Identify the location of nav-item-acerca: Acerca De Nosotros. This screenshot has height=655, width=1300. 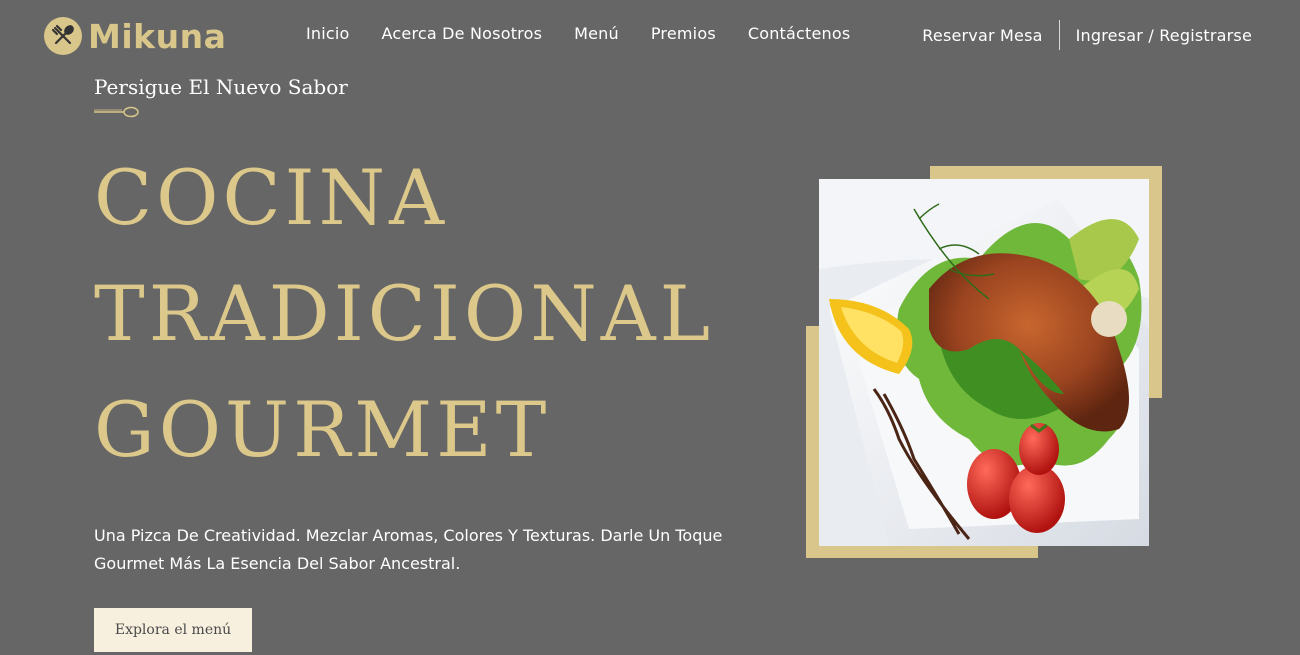
(462, 33).